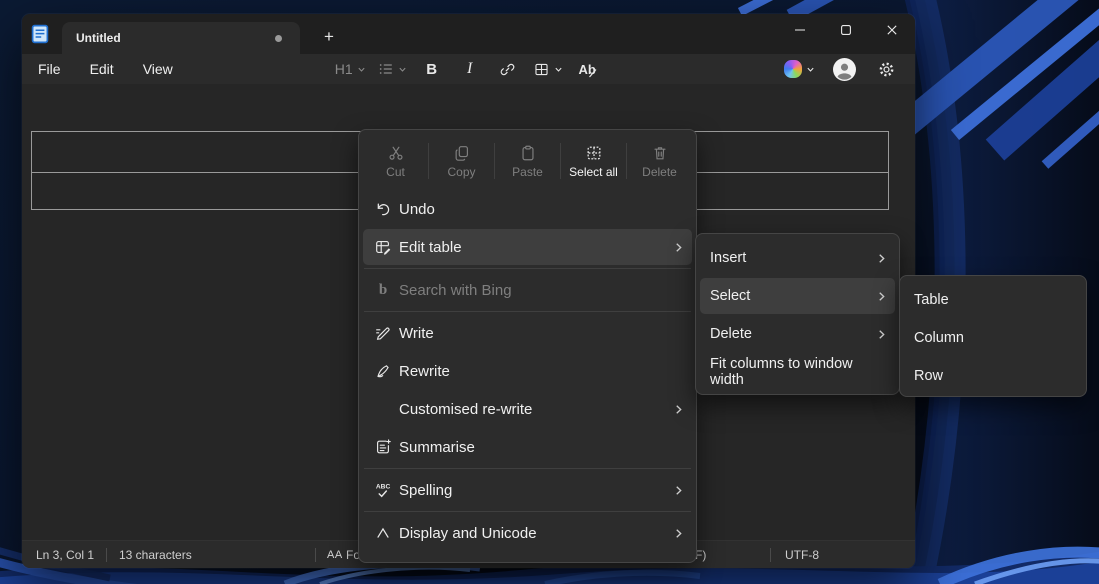 This screenshot has height=584, width=1099. Describe the element at coordinates (278, 38) in the screenshot. I see `unsaved-indicator-dot` at that location.